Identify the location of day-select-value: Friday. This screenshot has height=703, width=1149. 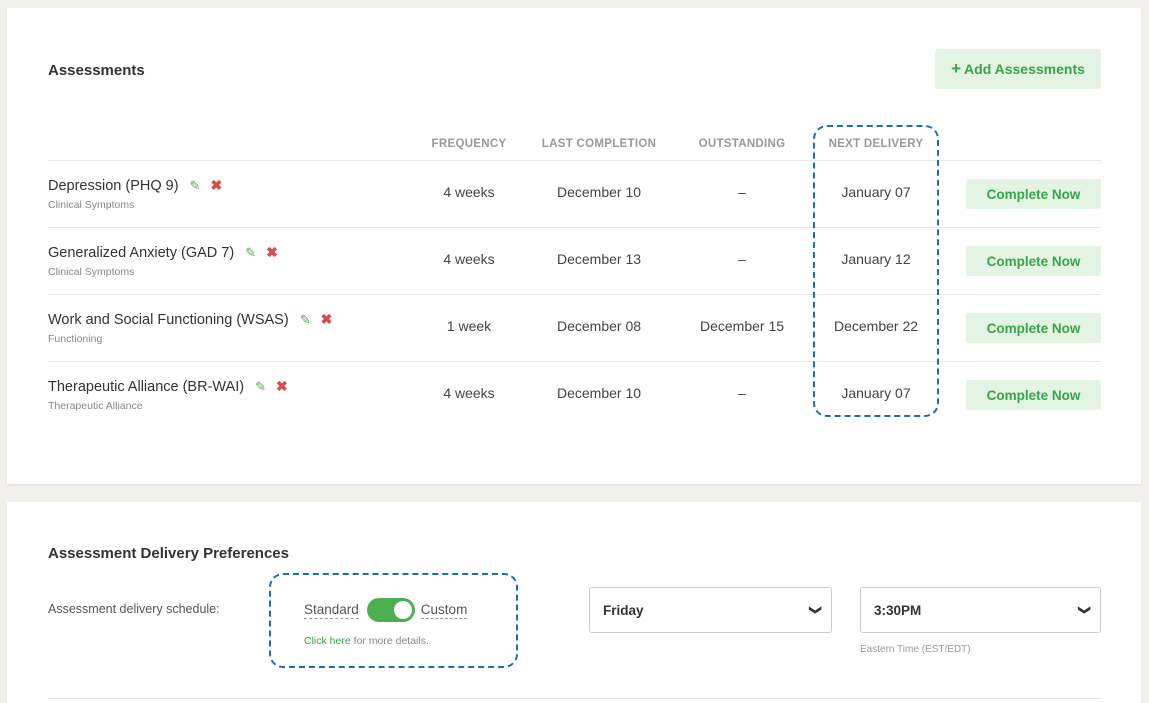
(623, 610).